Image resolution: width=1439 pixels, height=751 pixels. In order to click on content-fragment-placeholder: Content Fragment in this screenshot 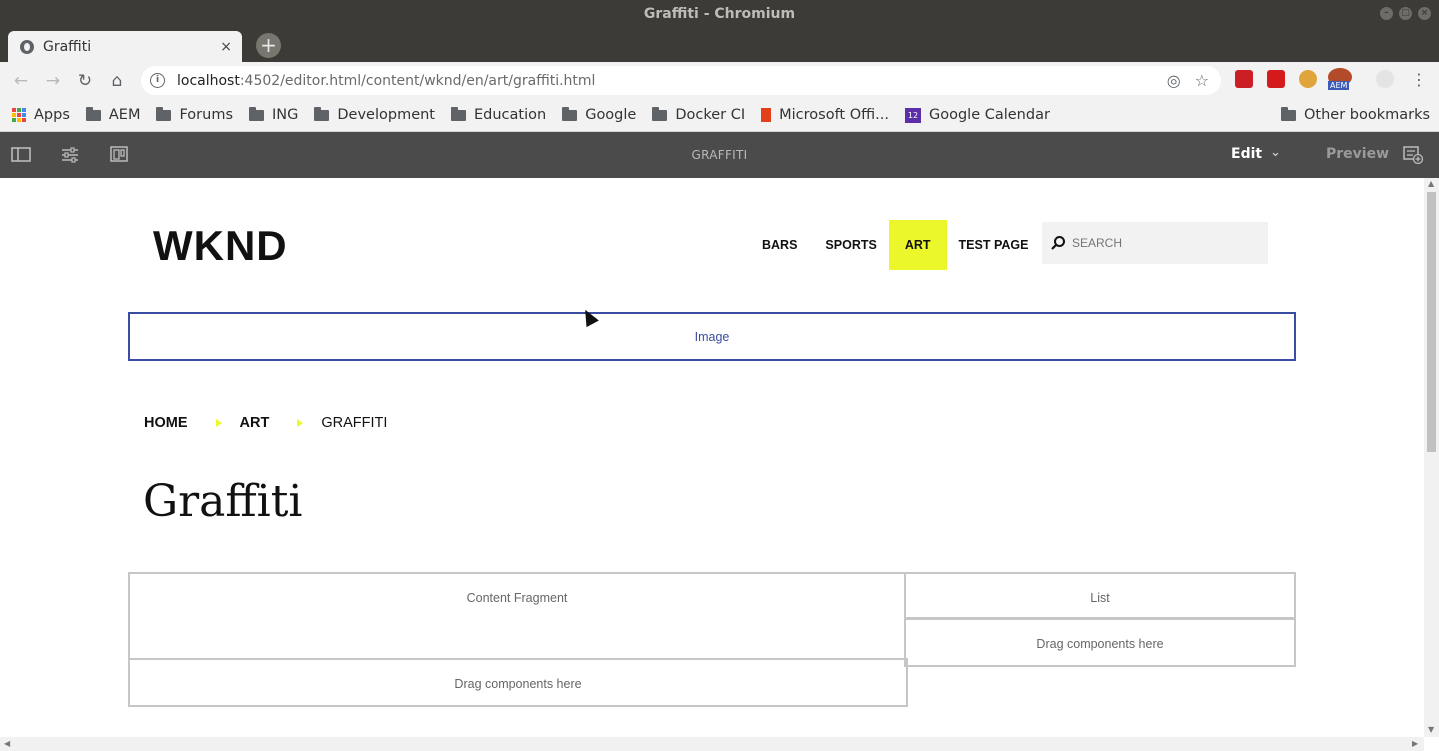, I will do `click(517, 616)`.